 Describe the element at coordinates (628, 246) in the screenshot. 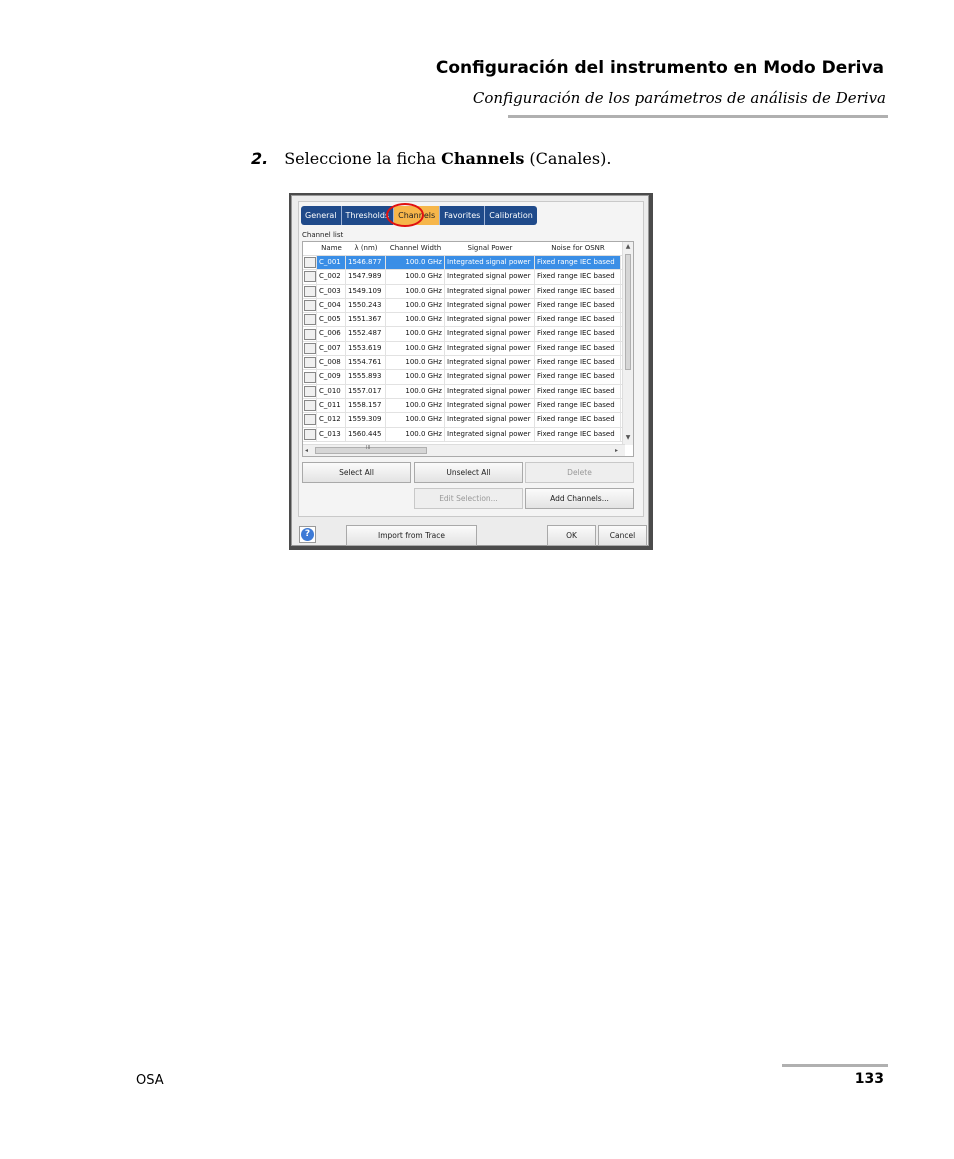

I see `scroll-up-icon: ▲` at that location.